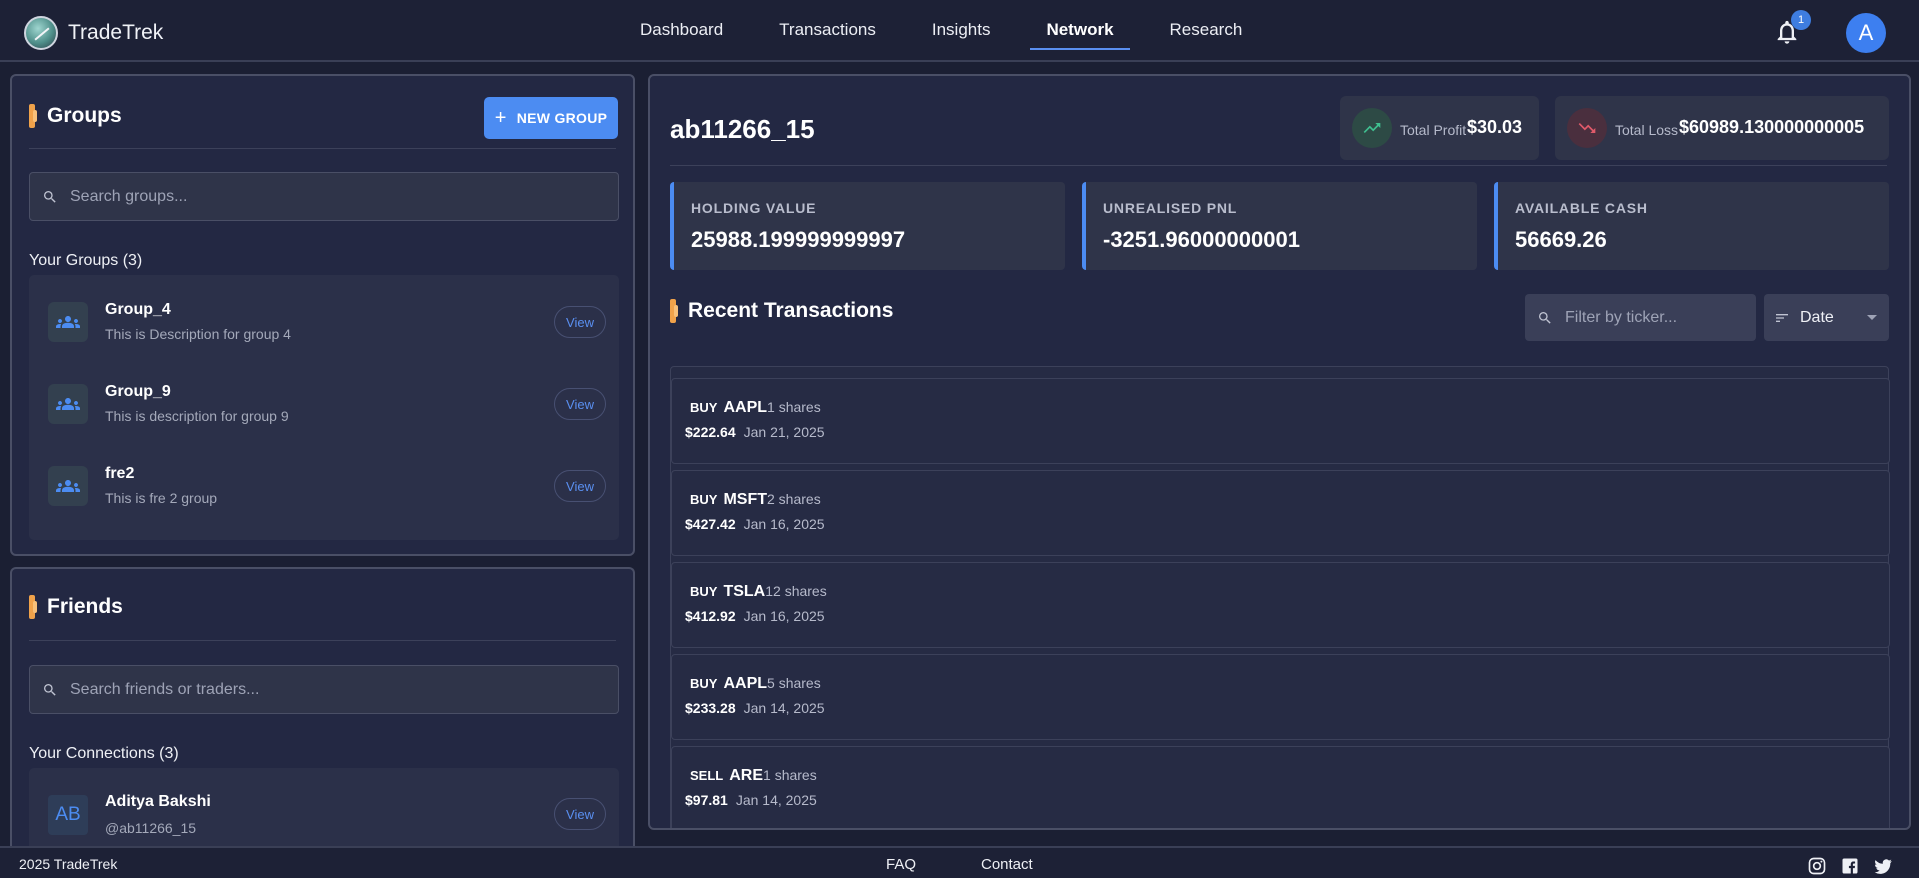 This screenshot has width=1919, height=878. I want to click on nav-network: Network, so click(1080, 30).